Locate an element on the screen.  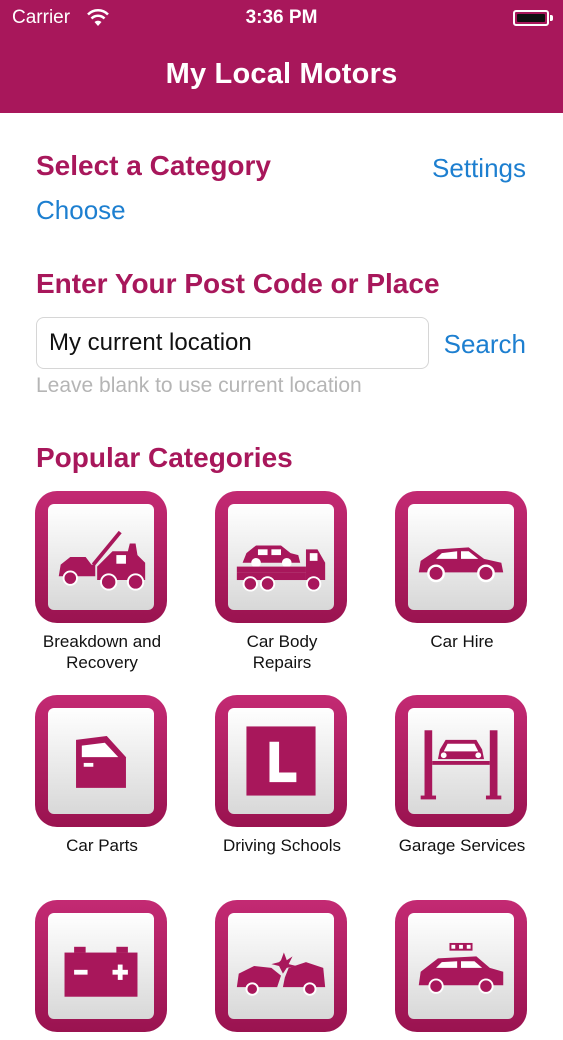
clock: 3:36 PM is located at coordinates (281, 17).